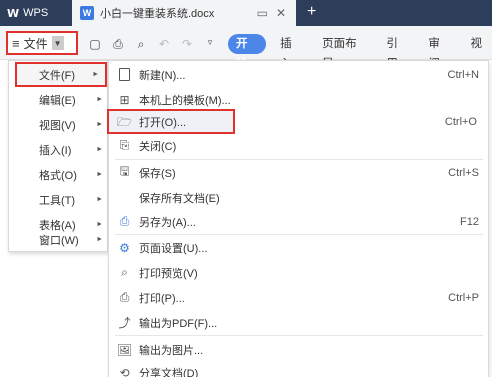 The width and height of the screenshot is (492, 377). I want to click on menu-item-label: 编辑(E), so click(57, 100).